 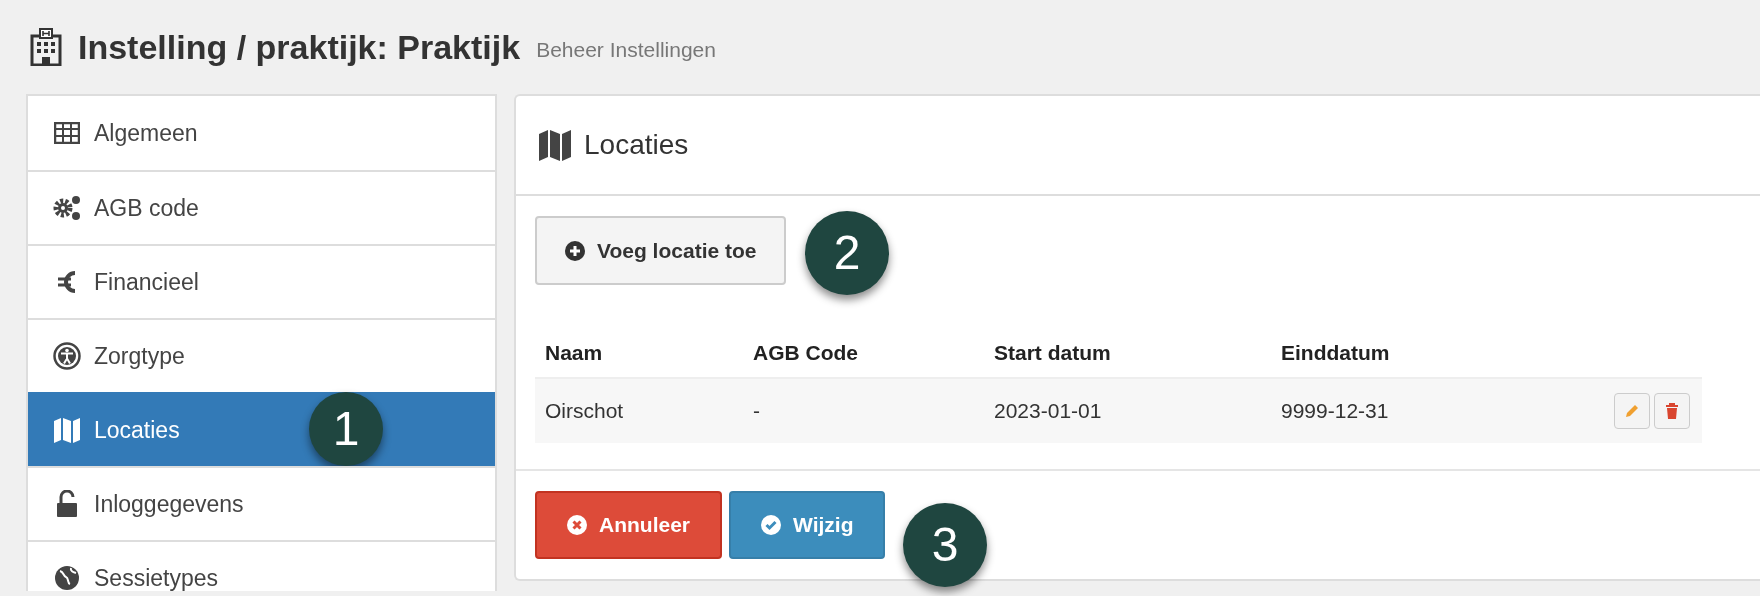 What do you see at coordinates (46, 47) in the screenshot?
I see `hospital-icon` at bounding box center [46, 47].